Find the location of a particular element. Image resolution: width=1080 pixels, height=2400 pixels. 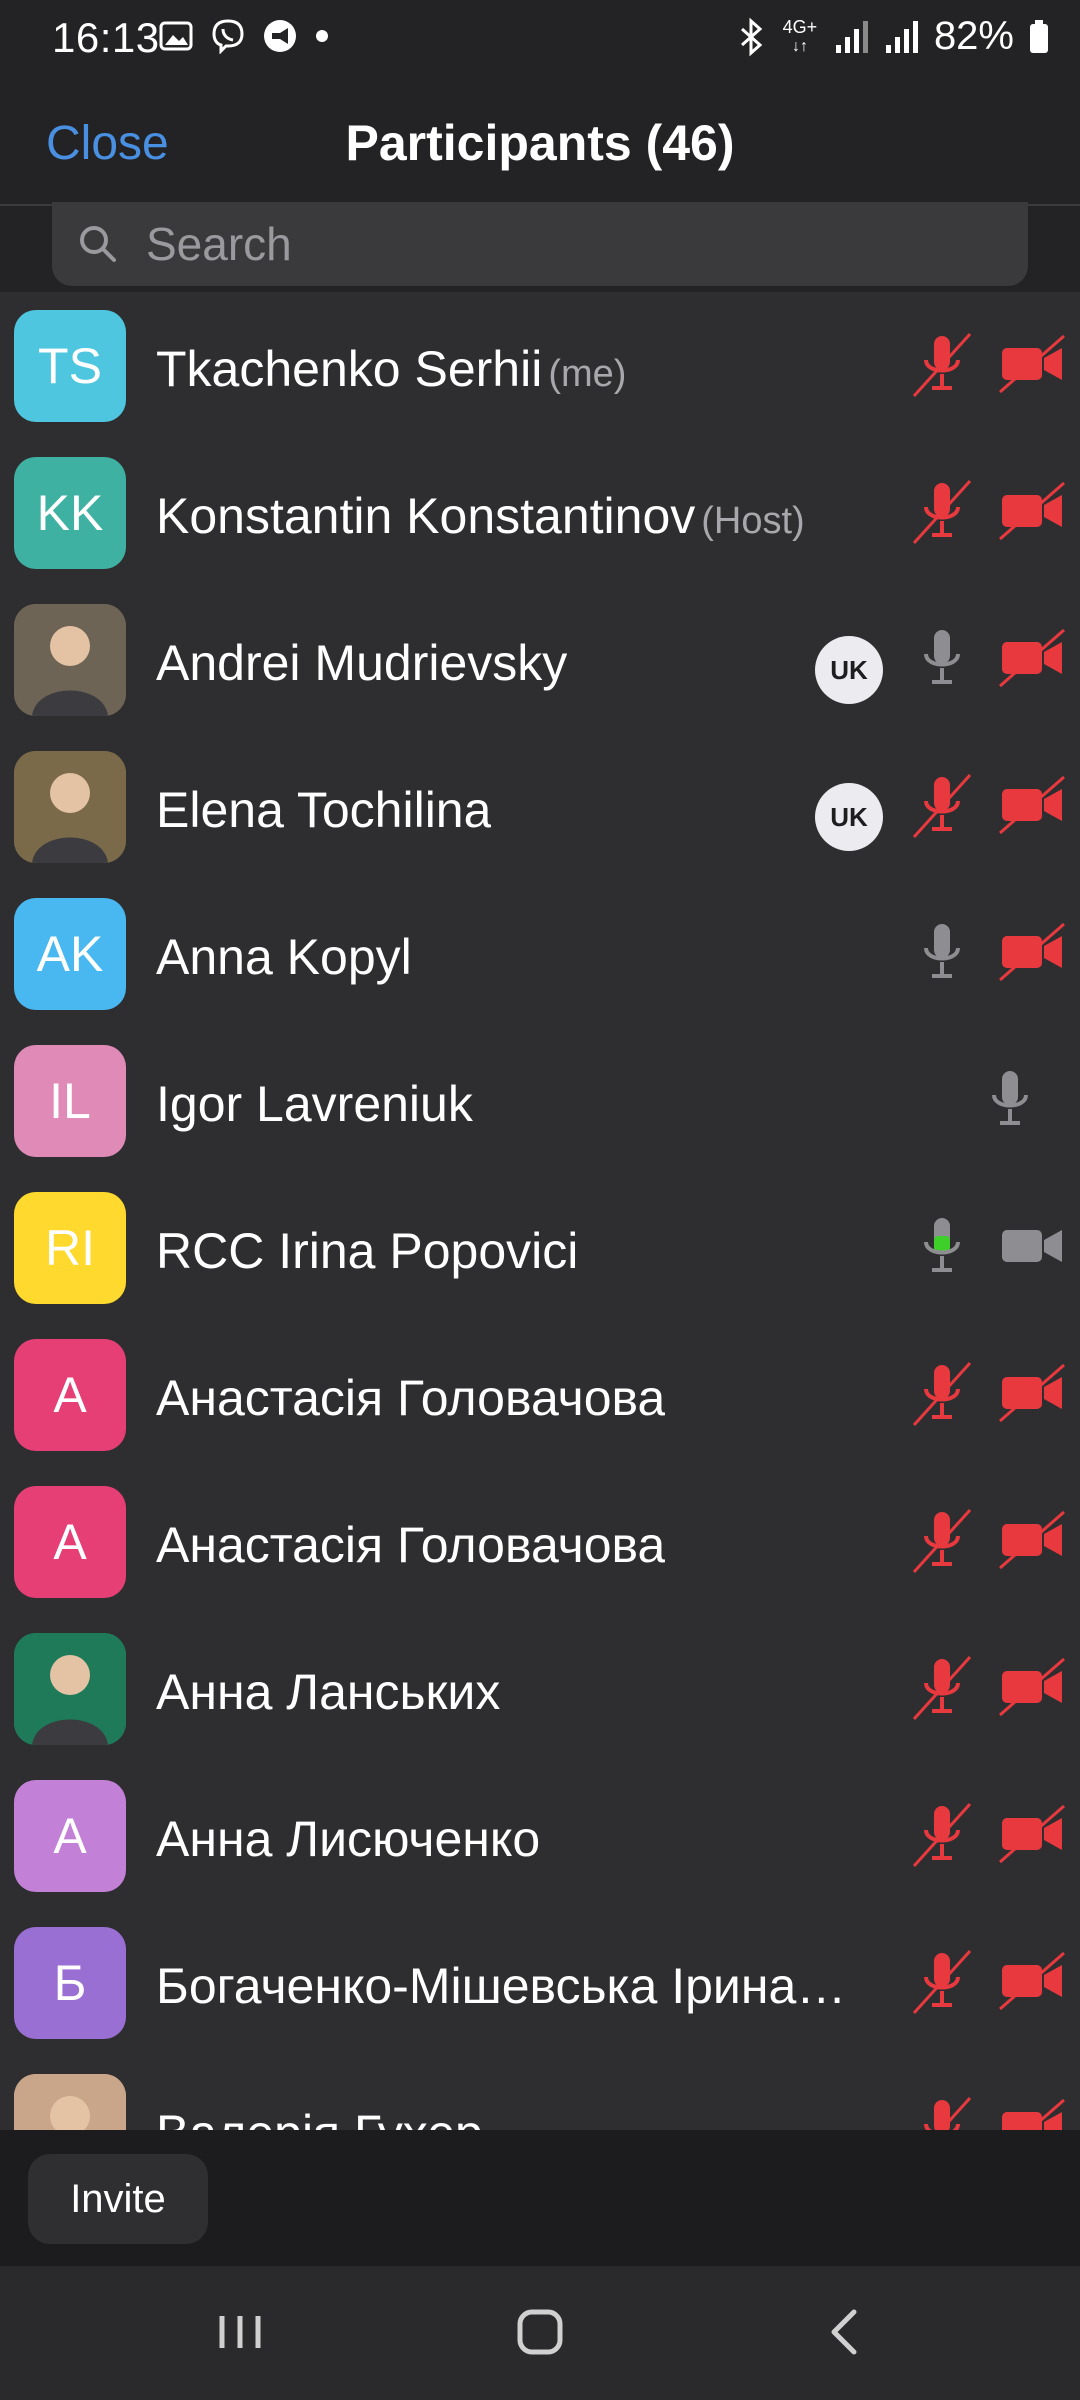

participant-row: IL Igor Lavreniuk is located at coordinates (540, 1100).